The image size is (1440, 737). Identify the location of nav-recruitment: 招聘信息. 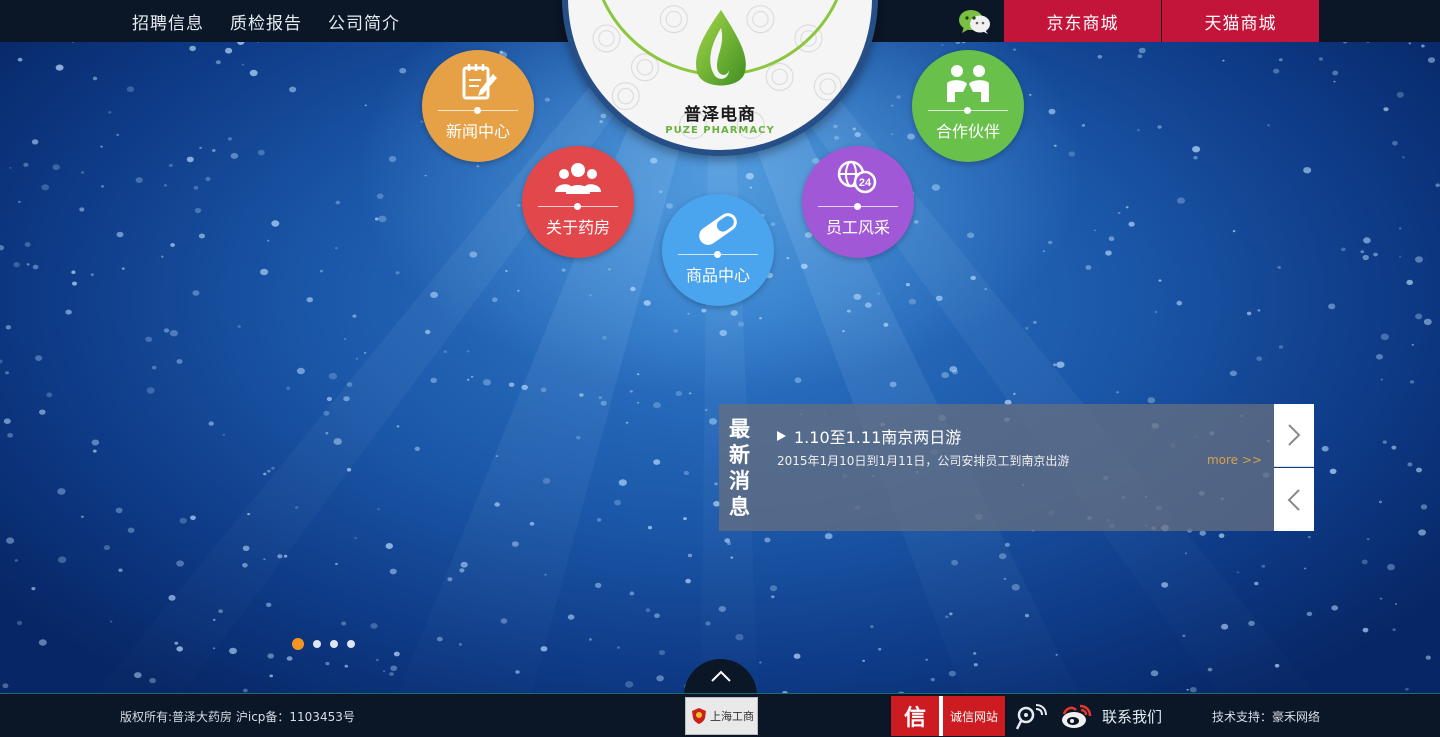
(168, 21).